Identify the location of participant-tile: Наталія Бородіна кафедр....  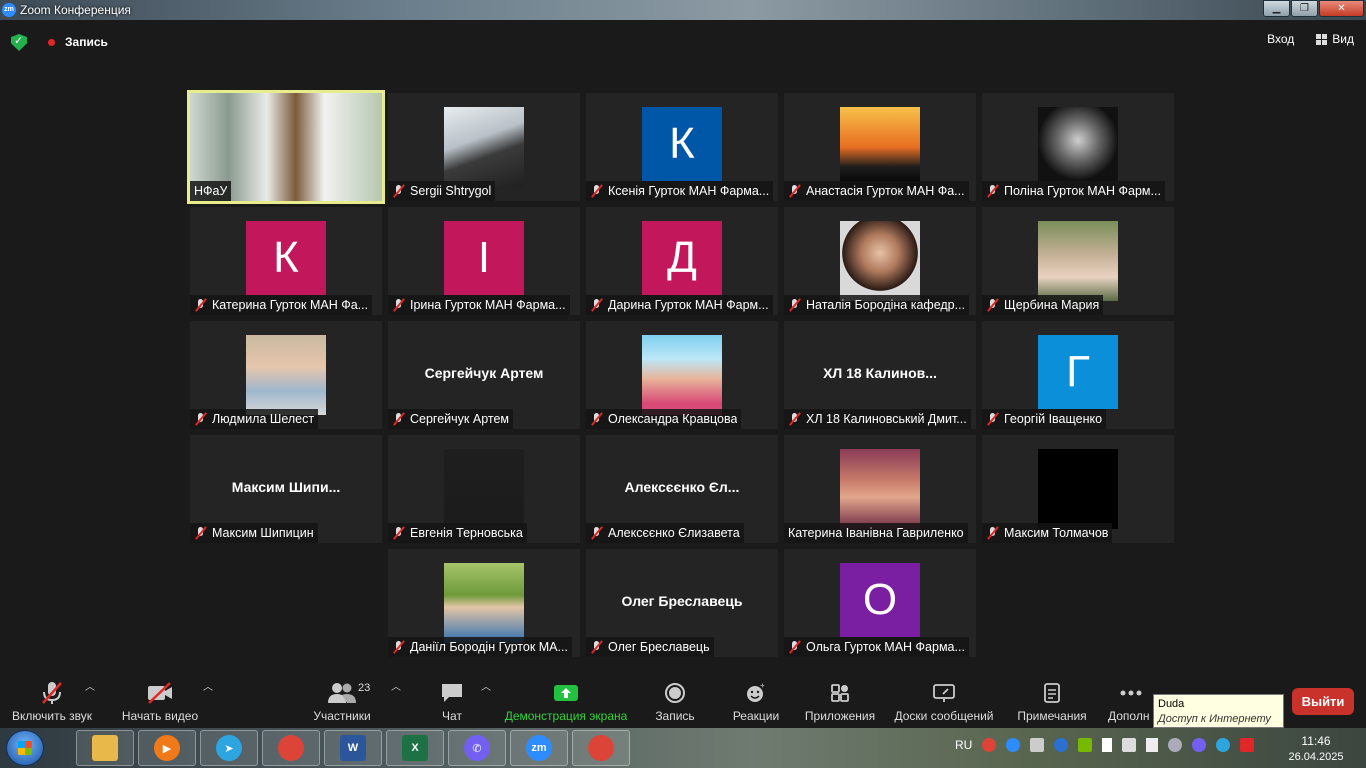
(880, 261).